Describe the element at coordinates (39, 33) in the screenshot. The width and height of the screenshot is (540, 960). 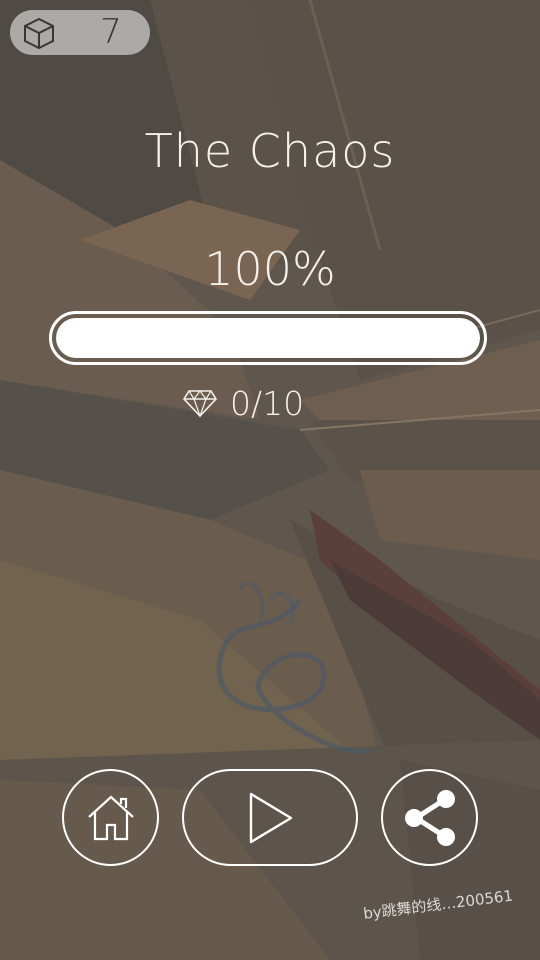
I see `cube-icon` at that location.